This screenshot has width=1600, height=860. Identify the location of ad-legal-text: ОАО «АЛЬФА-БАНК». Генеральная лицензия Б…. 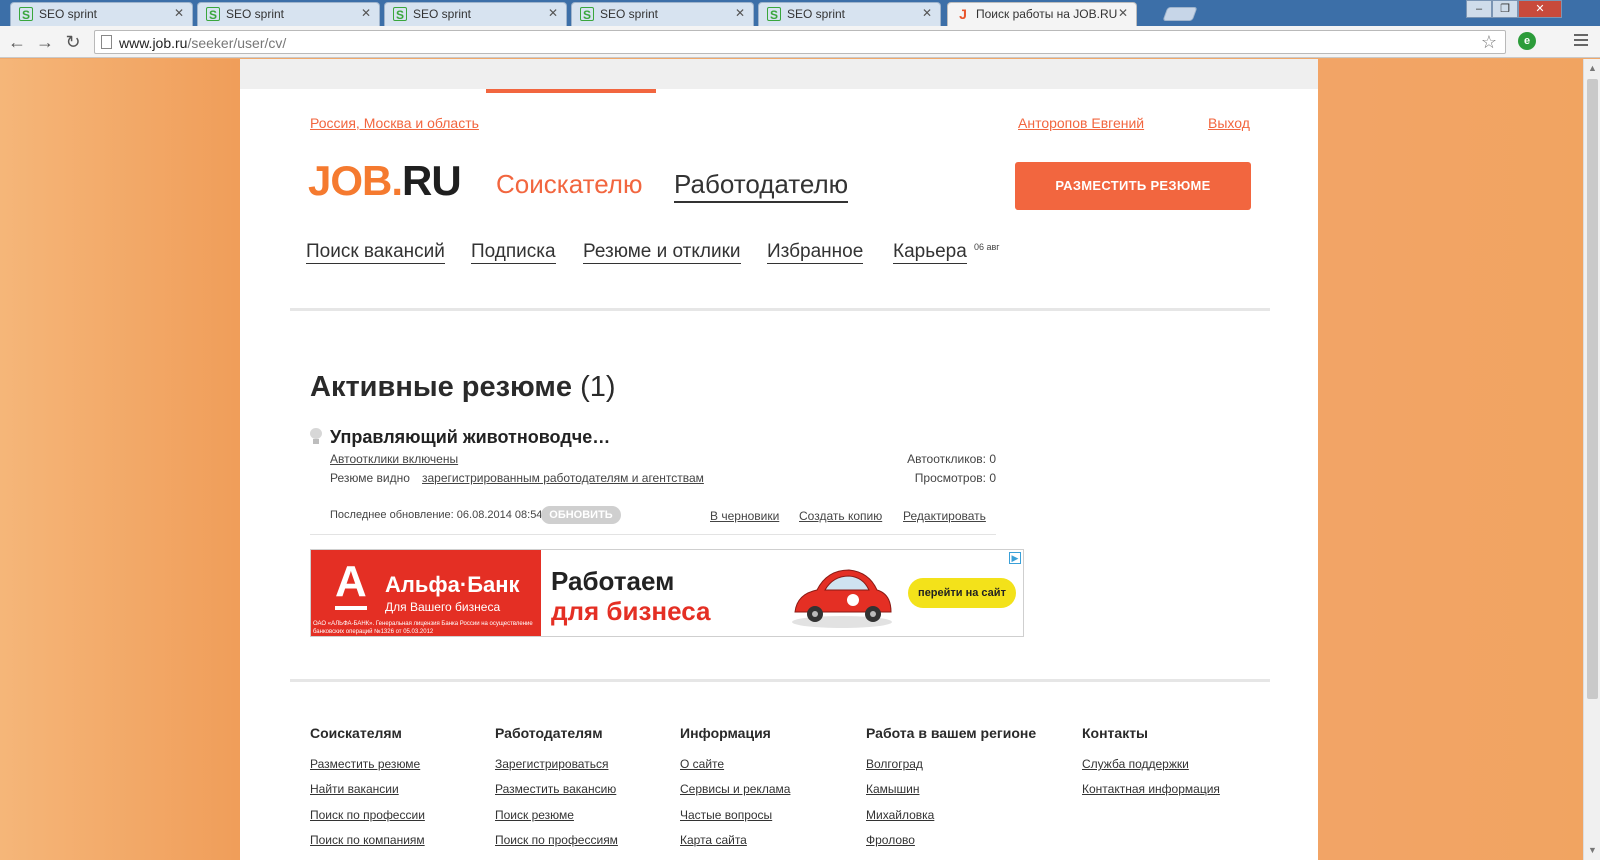
(423, 628).